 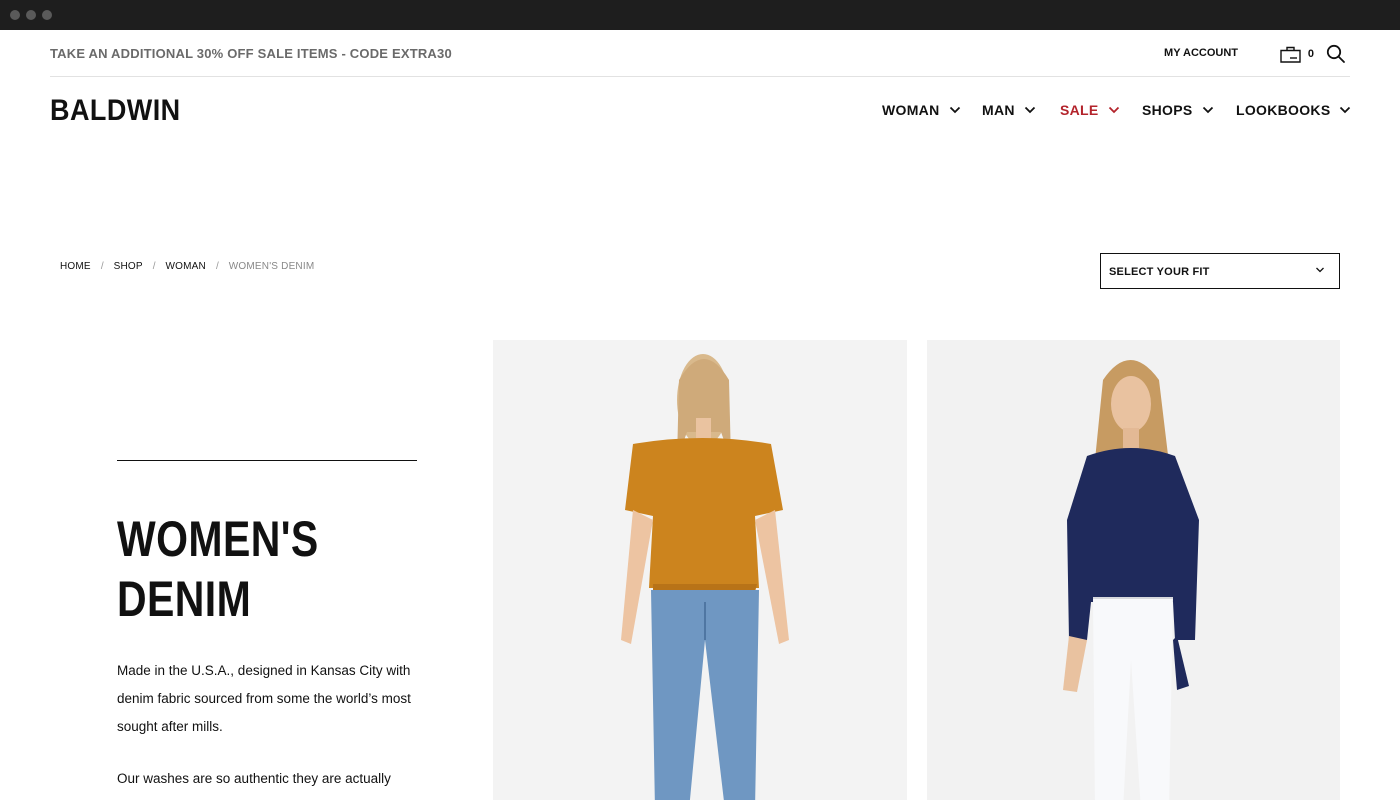 I want to click on search-button, so click(x=1336, y=54).